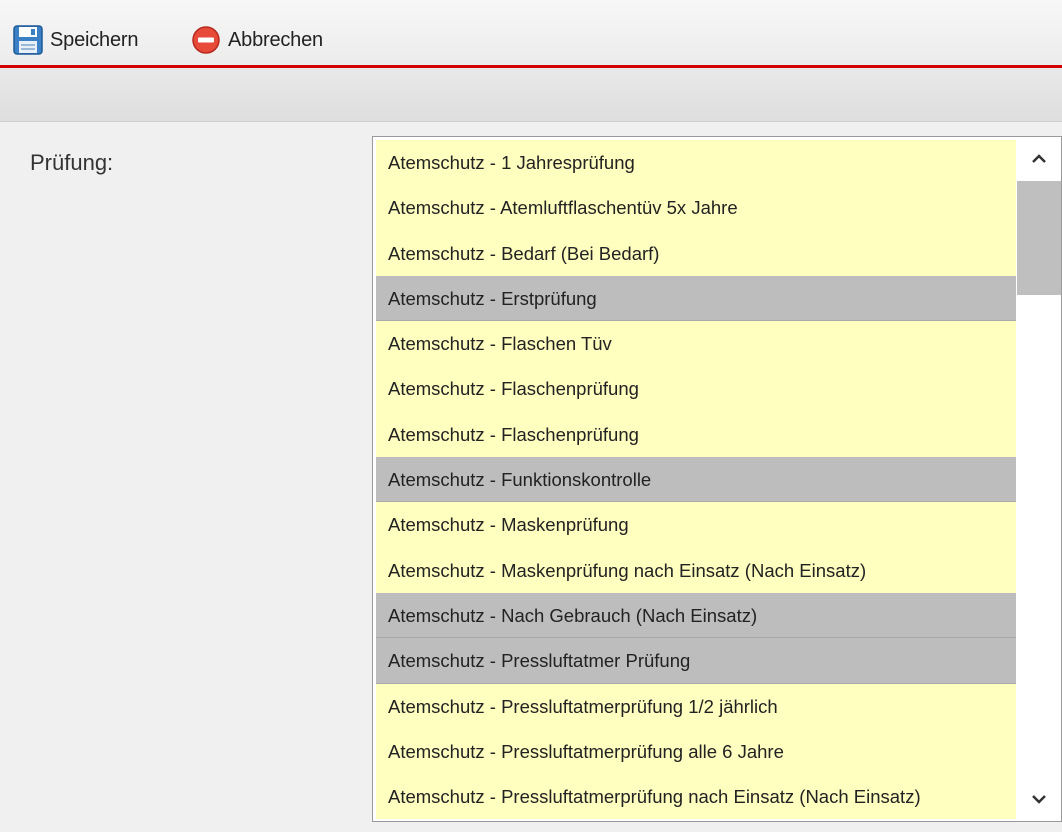 This screenshot has height=832, width=1062. I want to click on list-item: Atemschutz - Flaschen Tüv, so click(696, 344).